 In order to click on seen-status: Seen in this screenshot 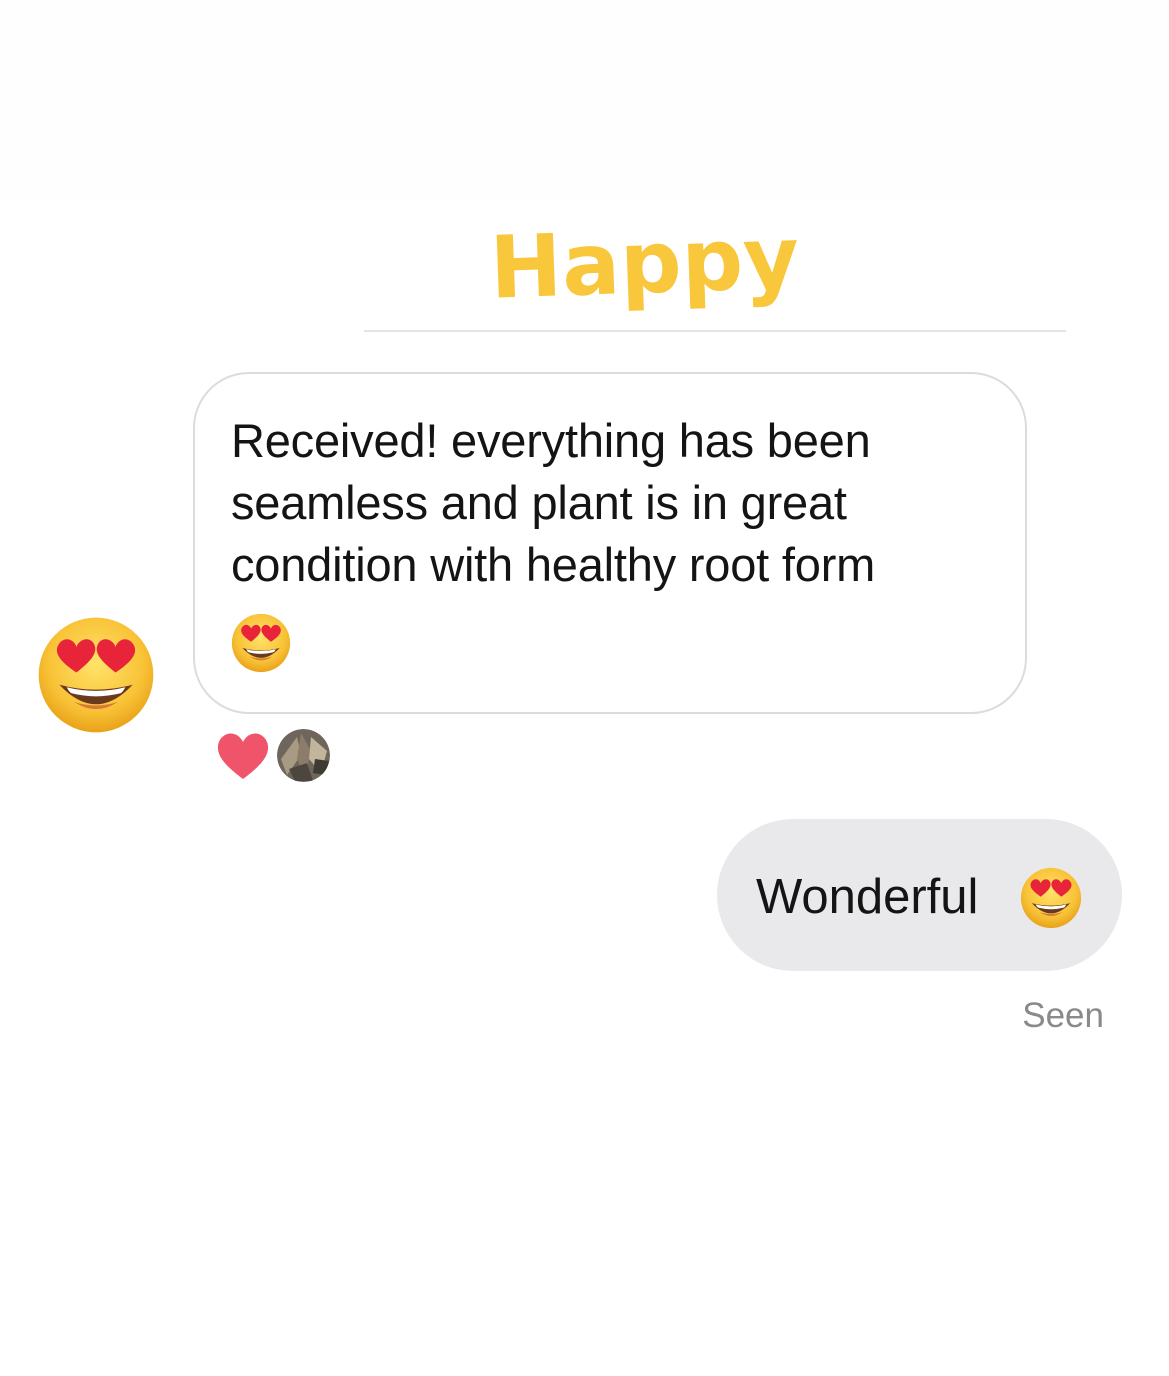, I will do `click(1063, 1015)`.